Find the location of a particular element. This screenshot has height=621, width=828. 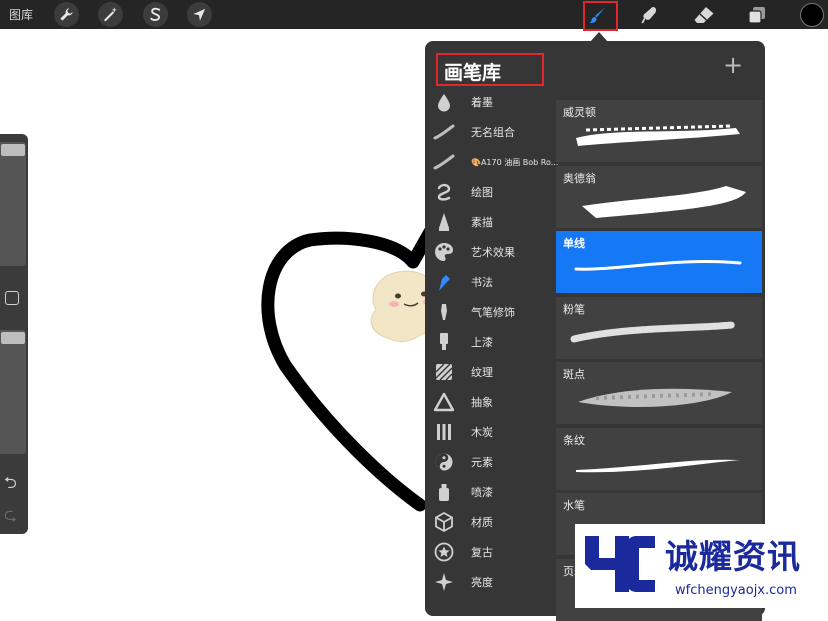

star-badge-icon is located at coordinates (444, 552).